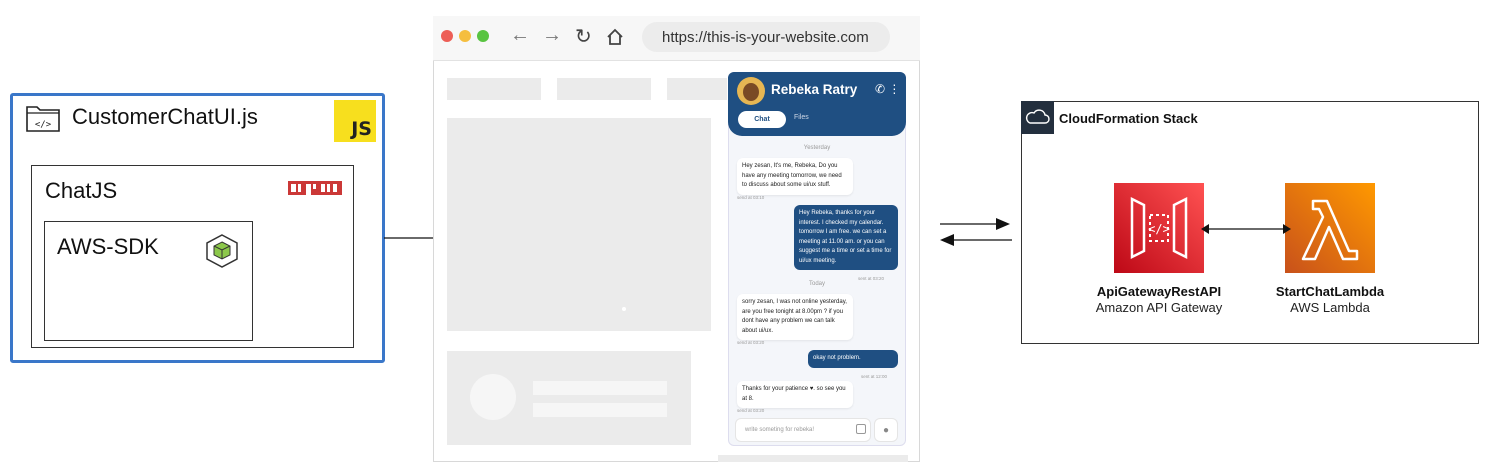 The width and height of the screenshot is (1490, 476). Describe the element at coordinates (465, 36) in the screenshot. I see `minimize-window-dot` at that location.